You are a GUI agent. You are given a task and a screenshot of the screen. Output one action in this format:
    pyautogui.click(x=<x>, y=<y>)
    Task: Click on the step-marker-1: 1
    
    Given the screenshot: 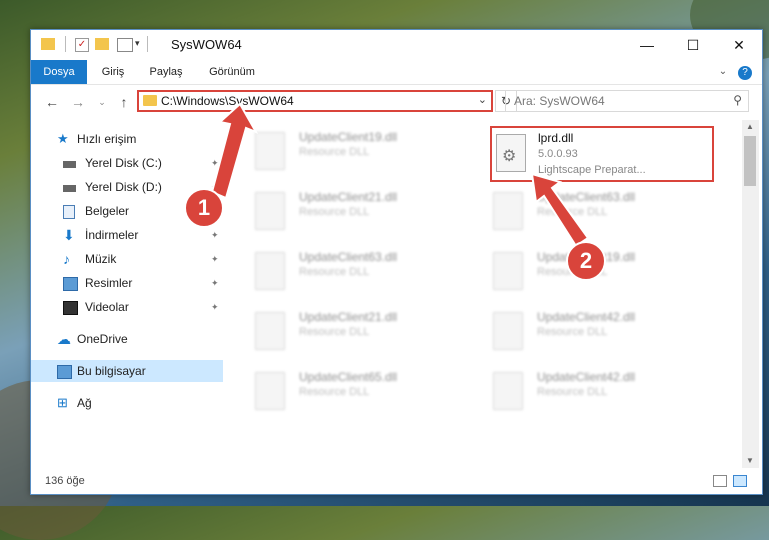 What is the action you would take?
    pyautogui.click(x=204, y=208)
    